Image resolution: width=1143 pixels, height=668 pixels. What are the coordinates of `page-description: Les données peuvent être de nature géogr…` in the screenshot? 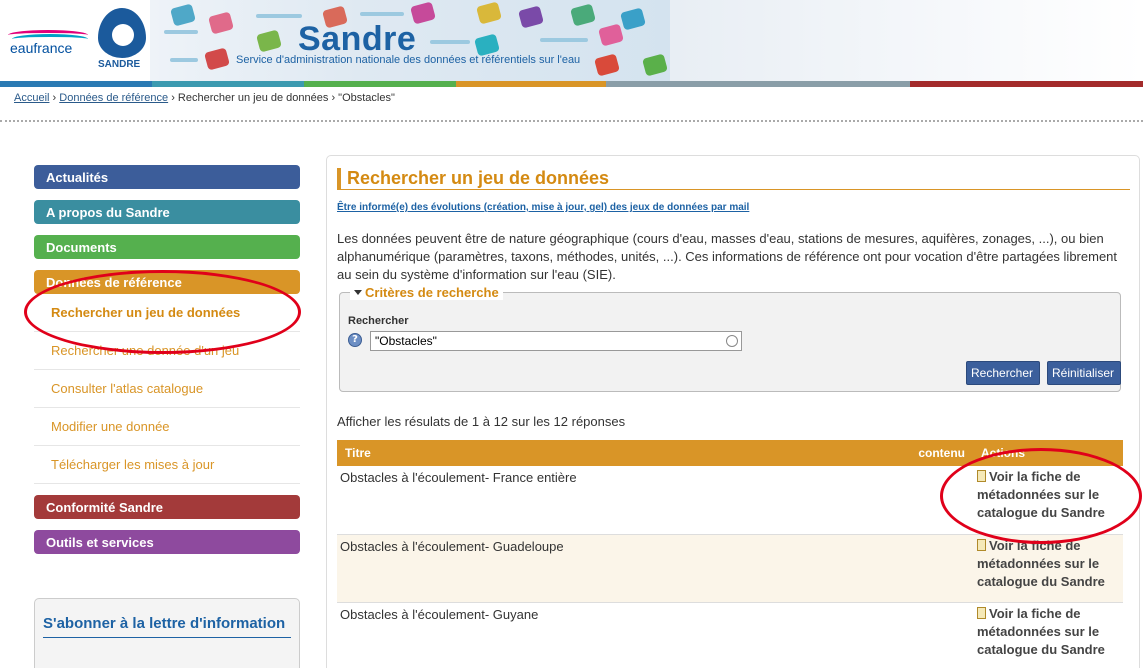 It's located at (727, 256).